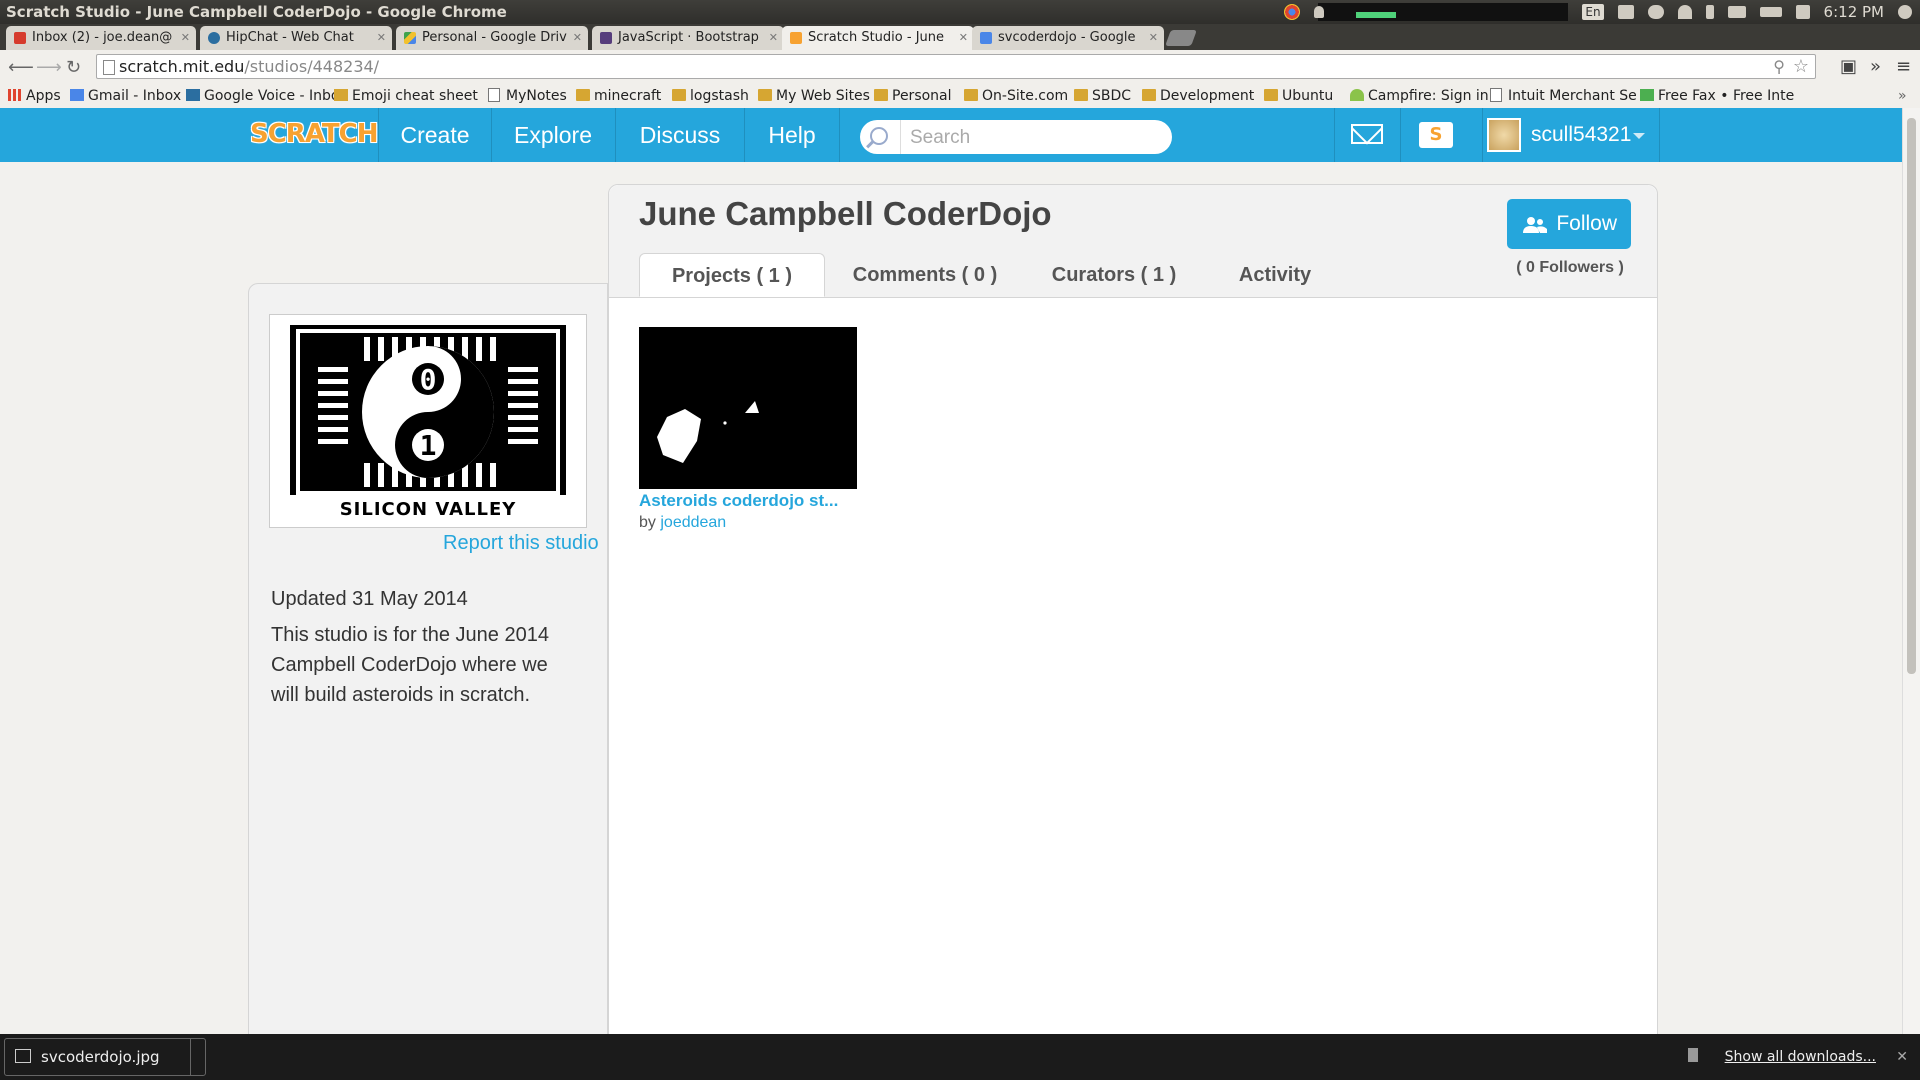 The width and height of the screenshot is (1920, 1080). I want to click on avatar, so click(1504, 135).